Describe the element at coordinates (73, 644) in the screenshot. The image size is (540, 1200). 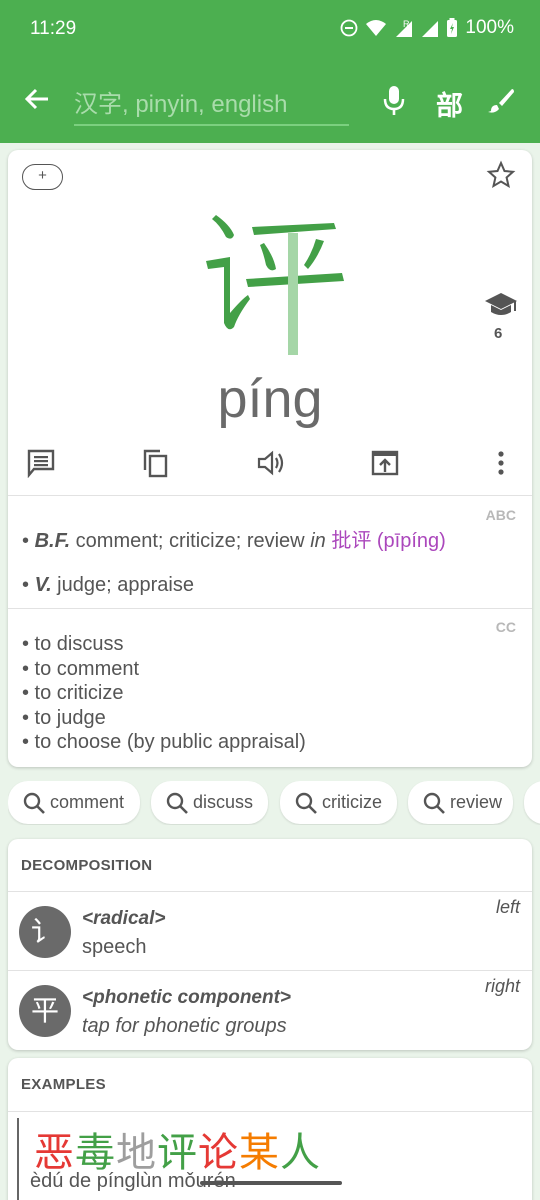
I see `list-item: • to discuss` at that location.